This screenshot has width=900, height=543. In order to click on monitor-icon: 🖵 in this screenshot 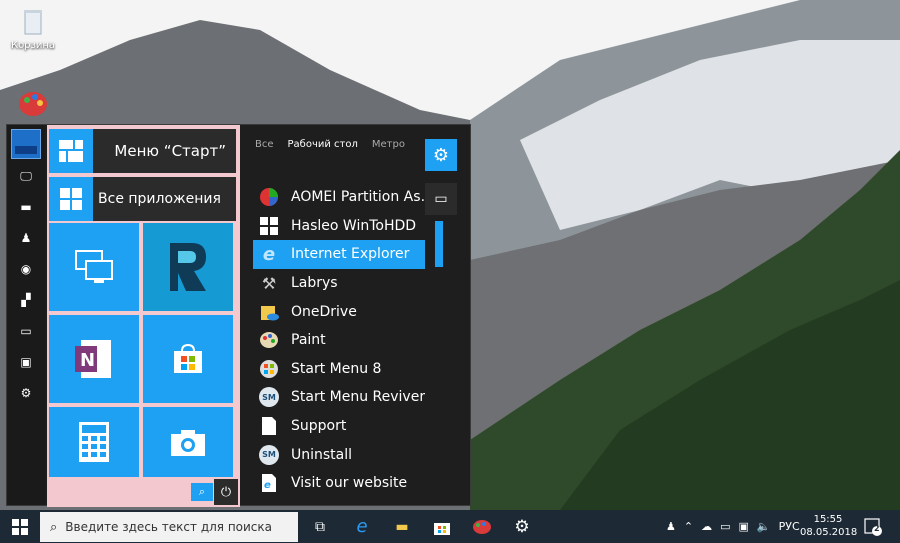, I will do `click(26, 176)`.